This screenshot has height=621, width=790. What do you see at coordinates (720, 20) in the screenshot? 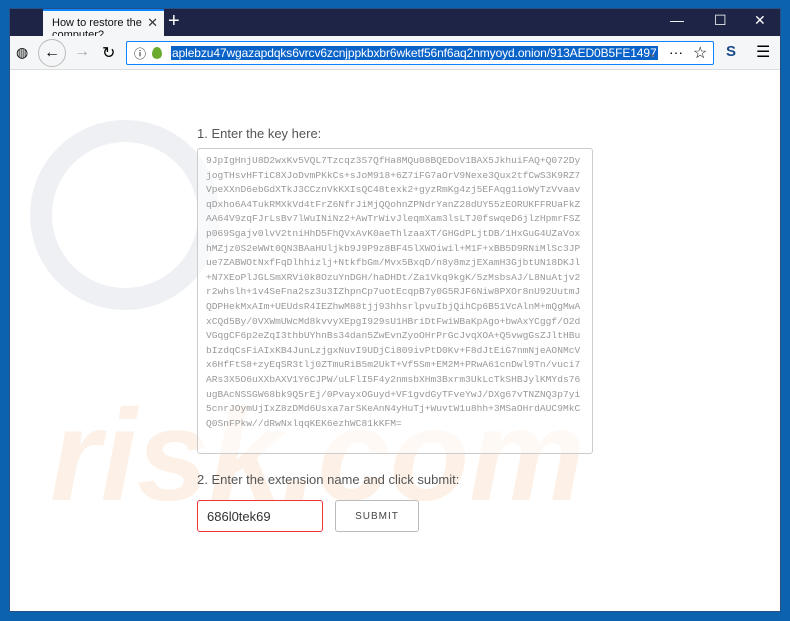
I see `maximize-icon: ☐` at bounding box center [720, 20].